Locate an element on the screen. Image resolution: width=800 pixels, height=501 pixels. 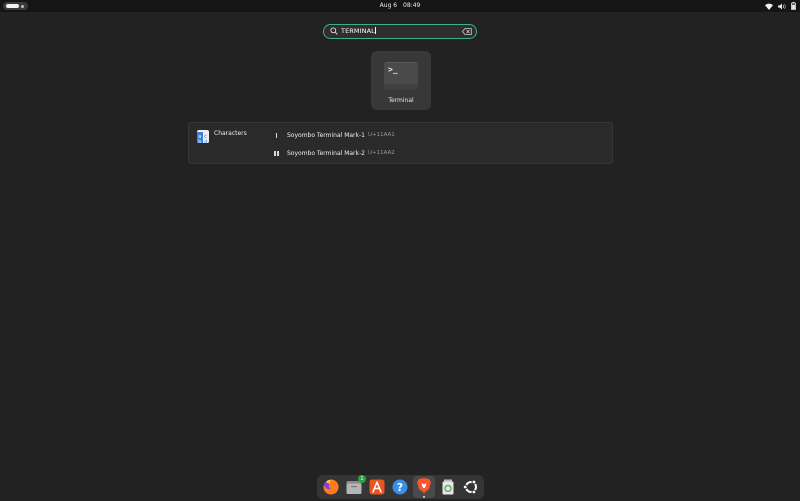
firefox-icon is located at coordinates (331, 487).